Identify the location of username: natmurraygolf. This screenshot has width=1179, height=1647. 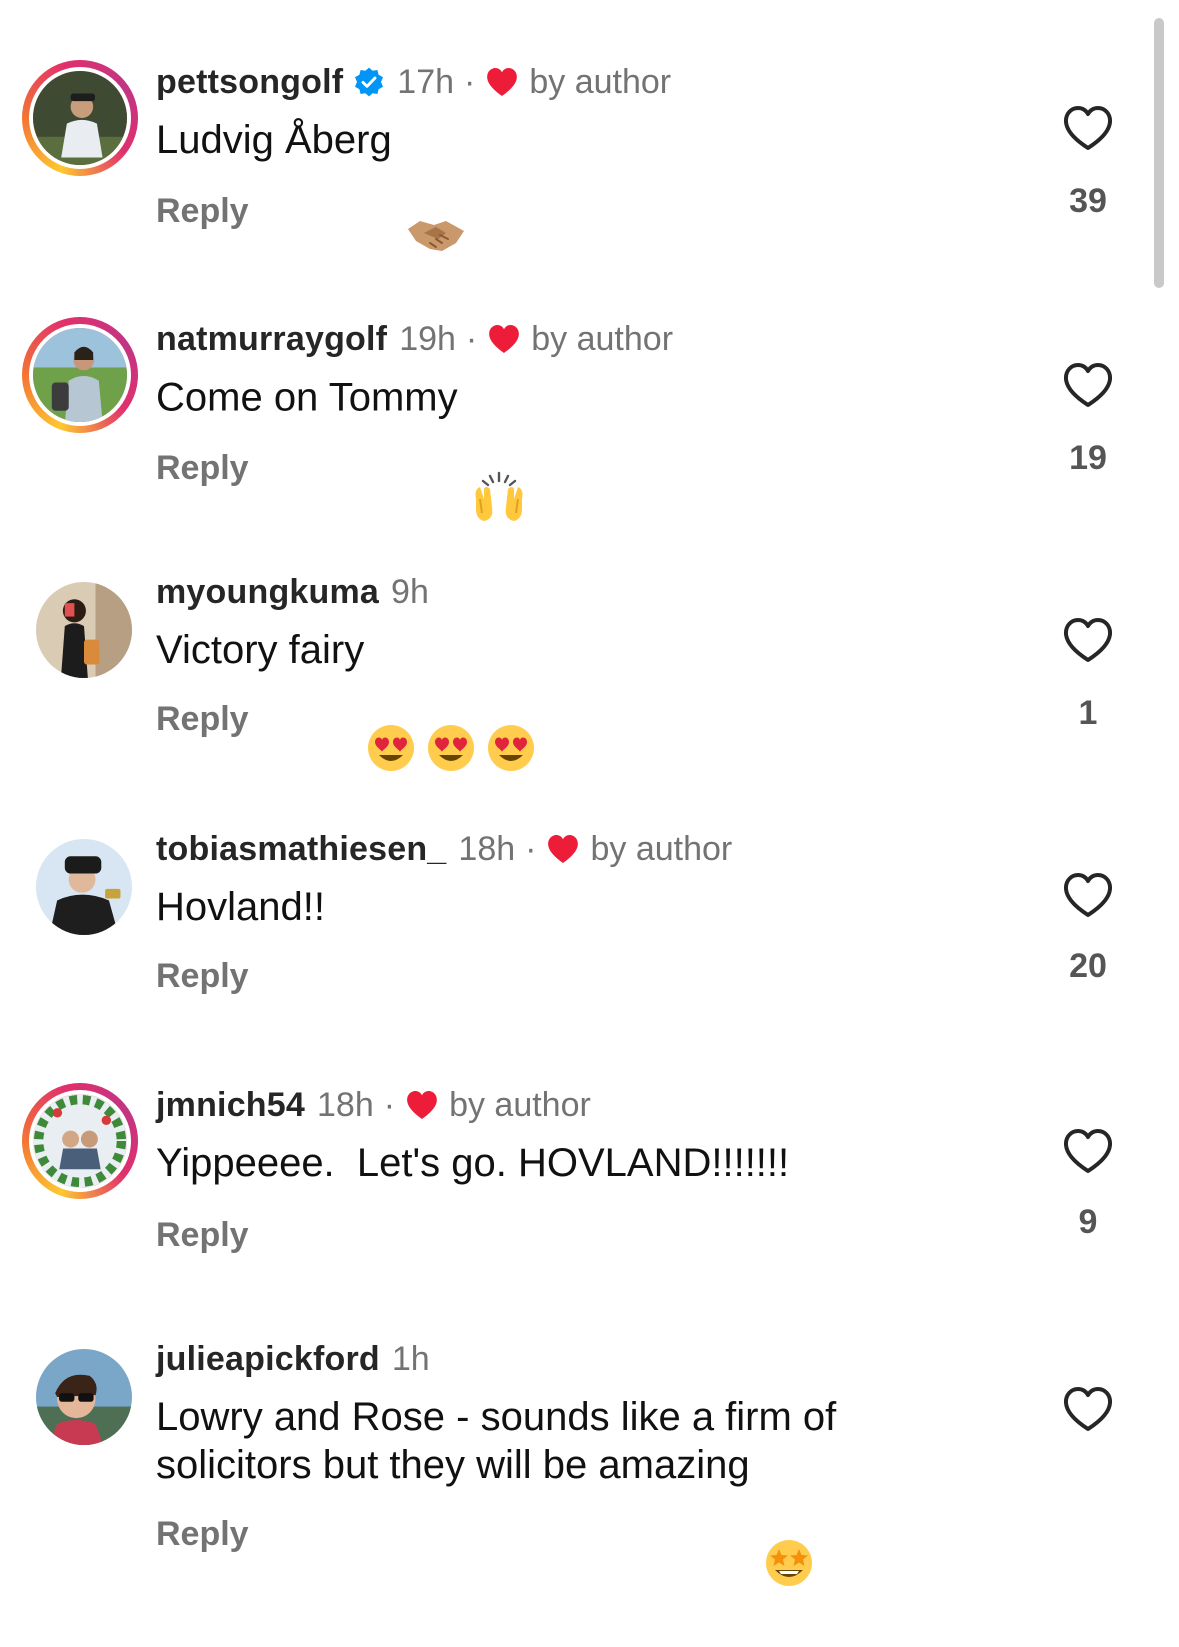
(271, 339).